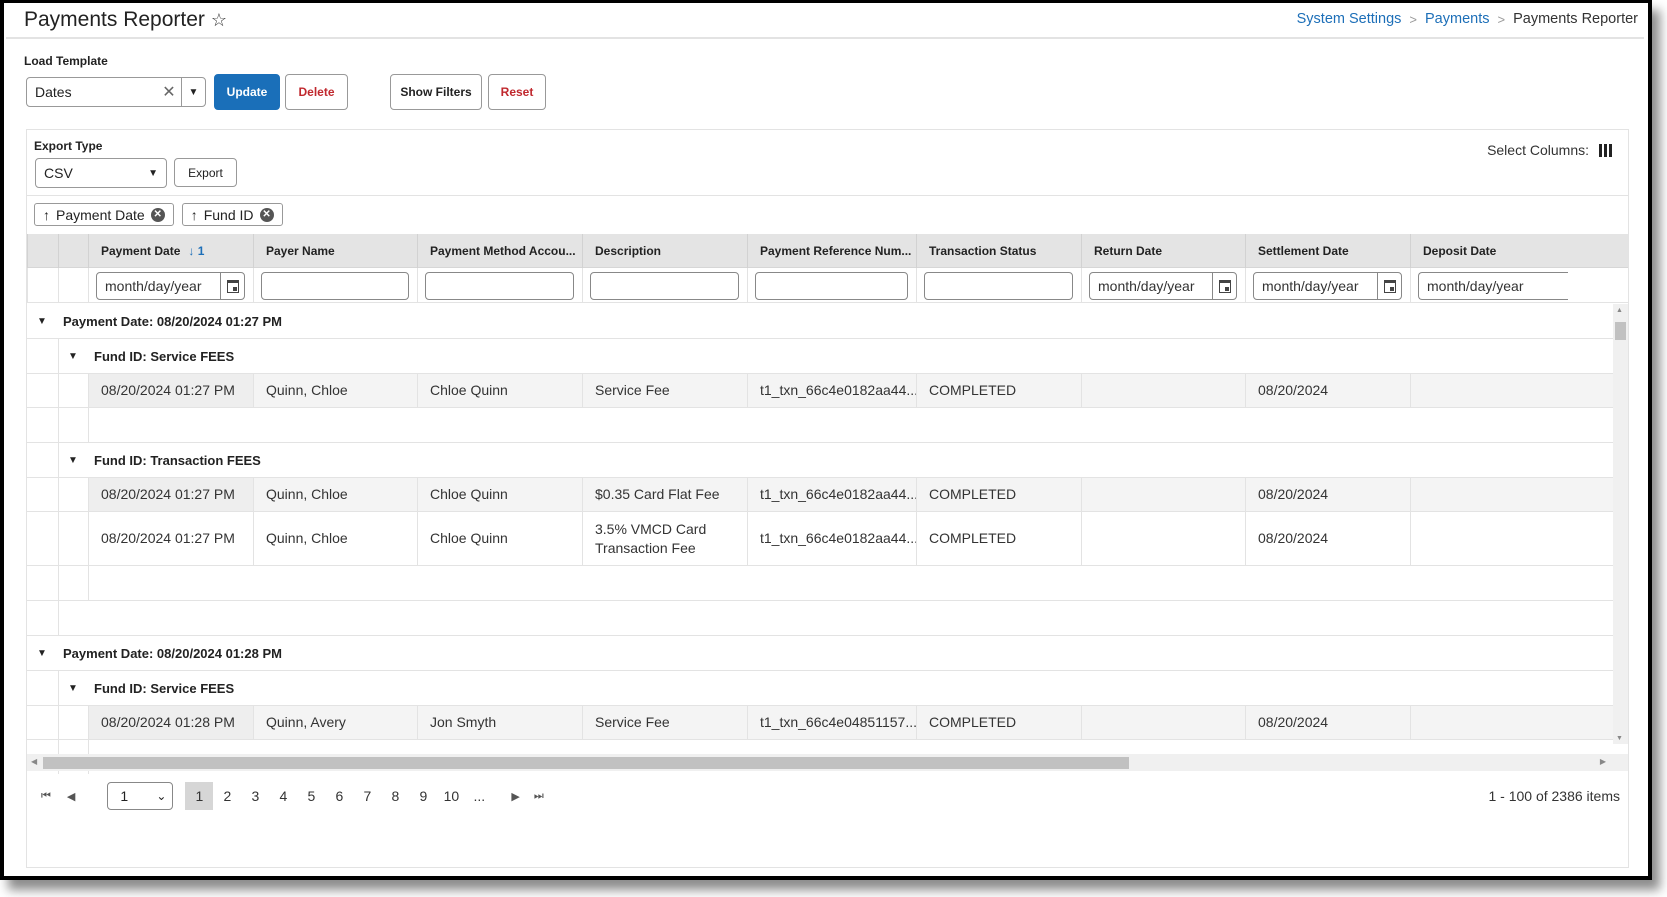 This screenshot has width=1667, height=897. What do you see at coordinates (1501, 19) in the screenshot?
I see `chevron-right-icon: >` at bounding box center [1501, 19].